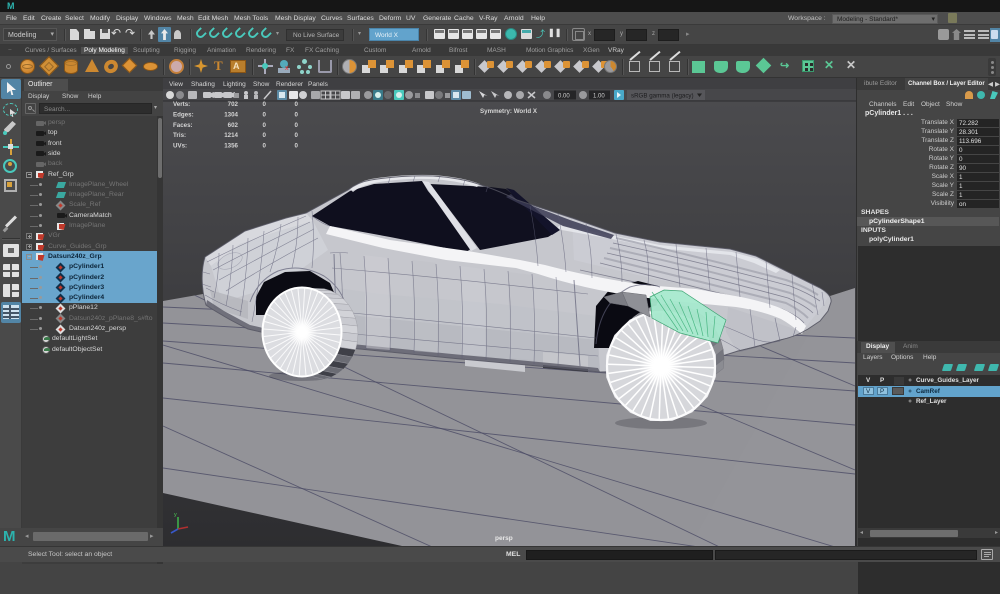 Image resolution: width=1000 pixels, height=594 pixels. What do you see at coordinates (318, 84) in the screenshot?
I see `svg-text: Panels` at bounding box center [318, 84].